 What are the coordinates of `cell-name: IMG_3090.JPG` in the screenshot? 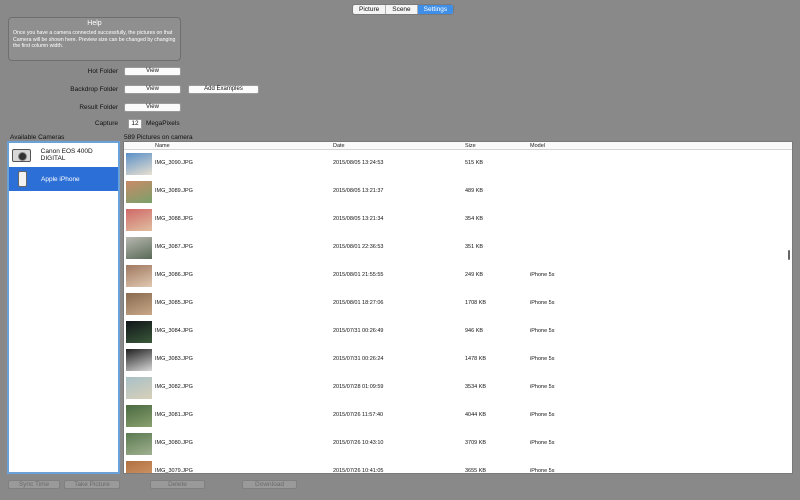 It's located at (174, 163).